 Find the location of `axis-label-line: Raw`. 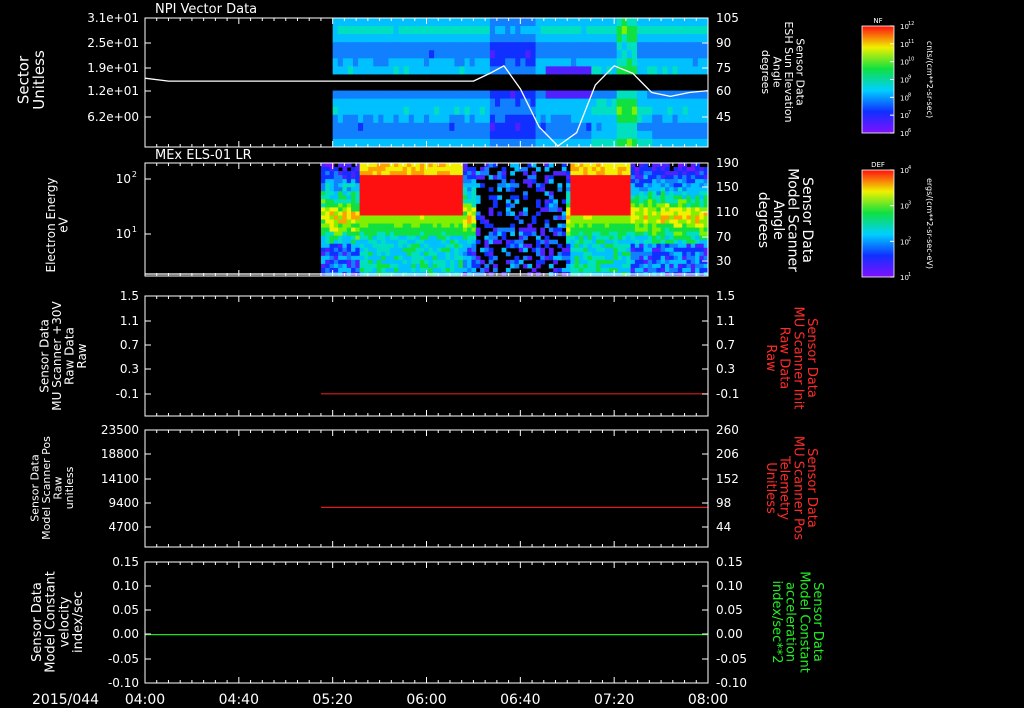

axis-label-line: Raw is located at coordinates (770, 358).